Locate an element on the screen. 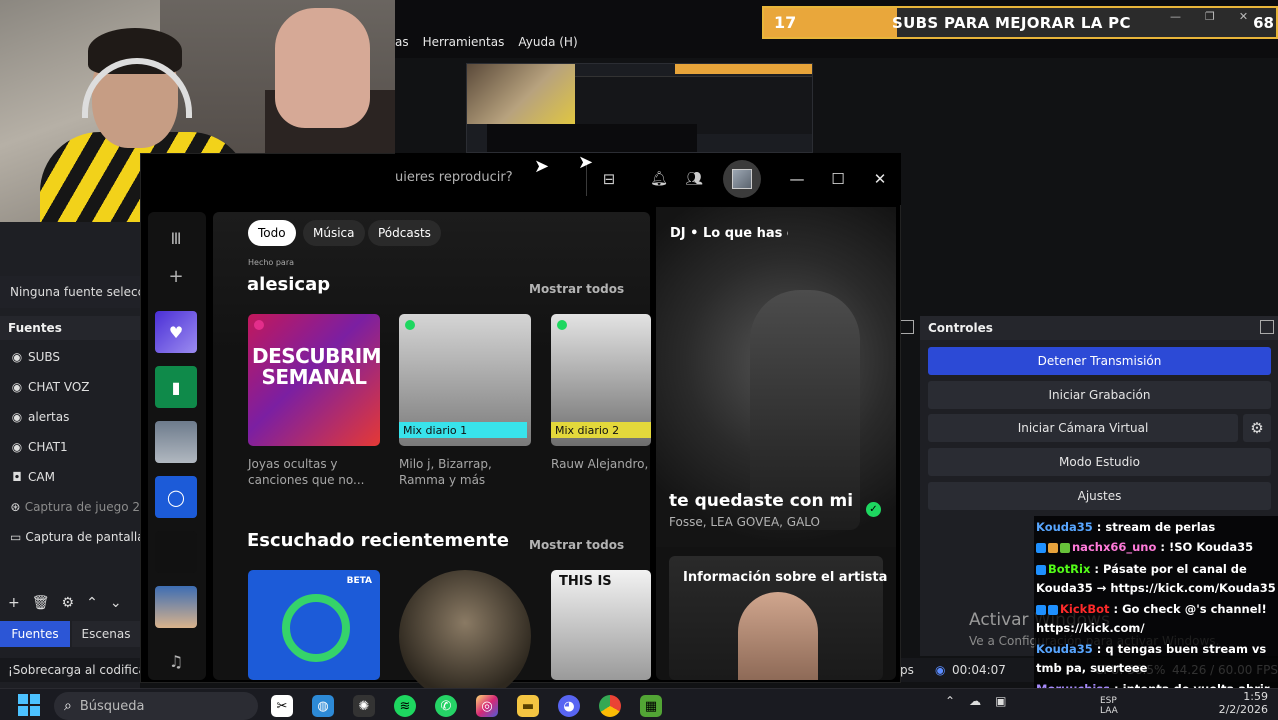  tab-sources: Fuentes is located at coordinates (35, 634).